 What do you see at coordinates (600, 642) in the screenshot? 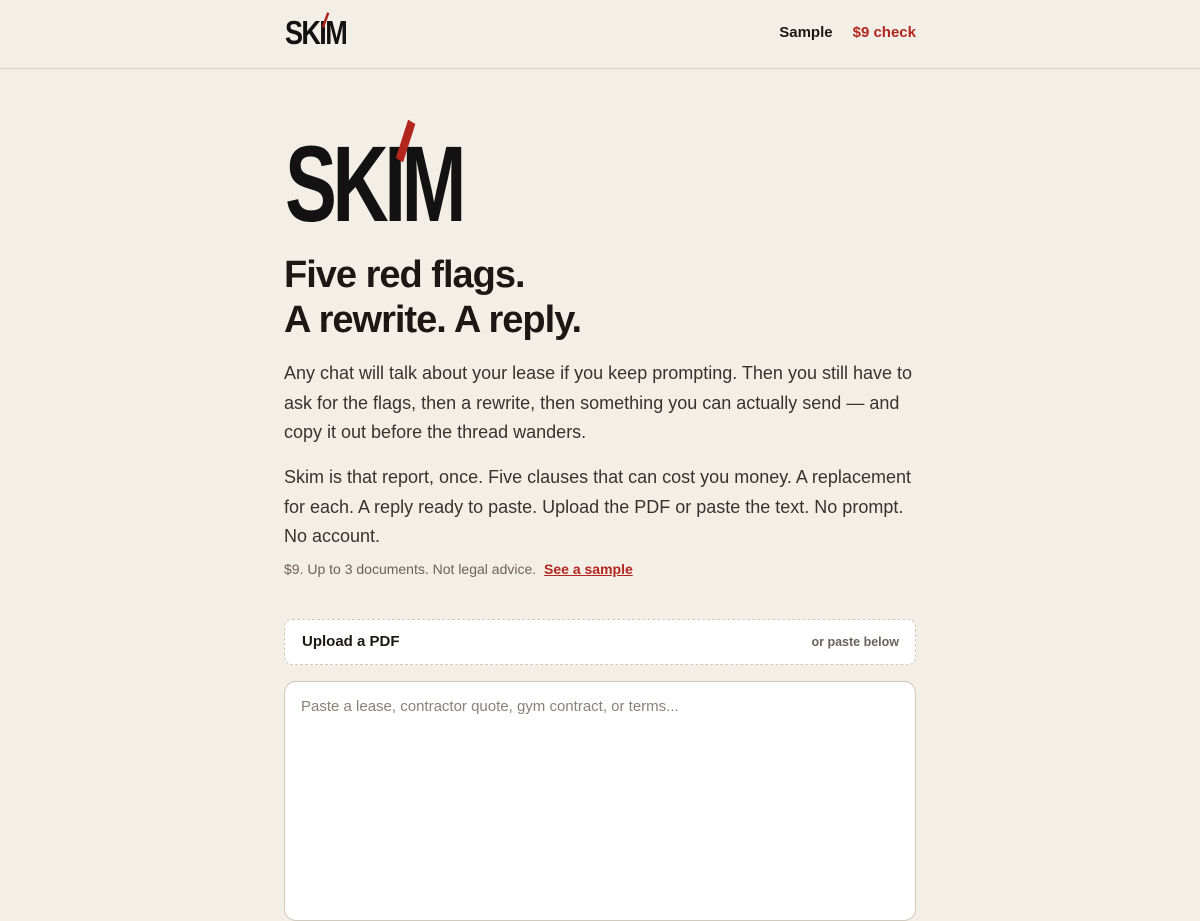
I see `upload-pdf-dropzone: Upload a PDF or paste below` at bounding box center [600, 642].